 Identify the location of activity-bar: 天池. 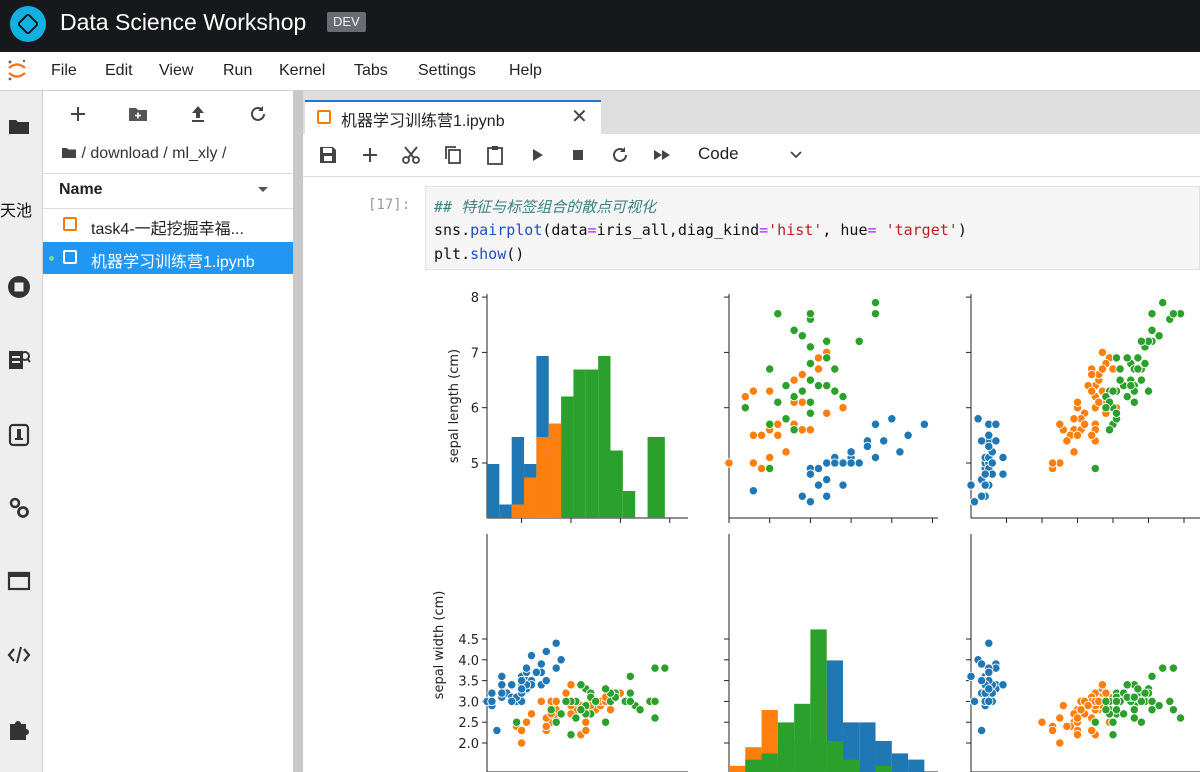
(21, 431).